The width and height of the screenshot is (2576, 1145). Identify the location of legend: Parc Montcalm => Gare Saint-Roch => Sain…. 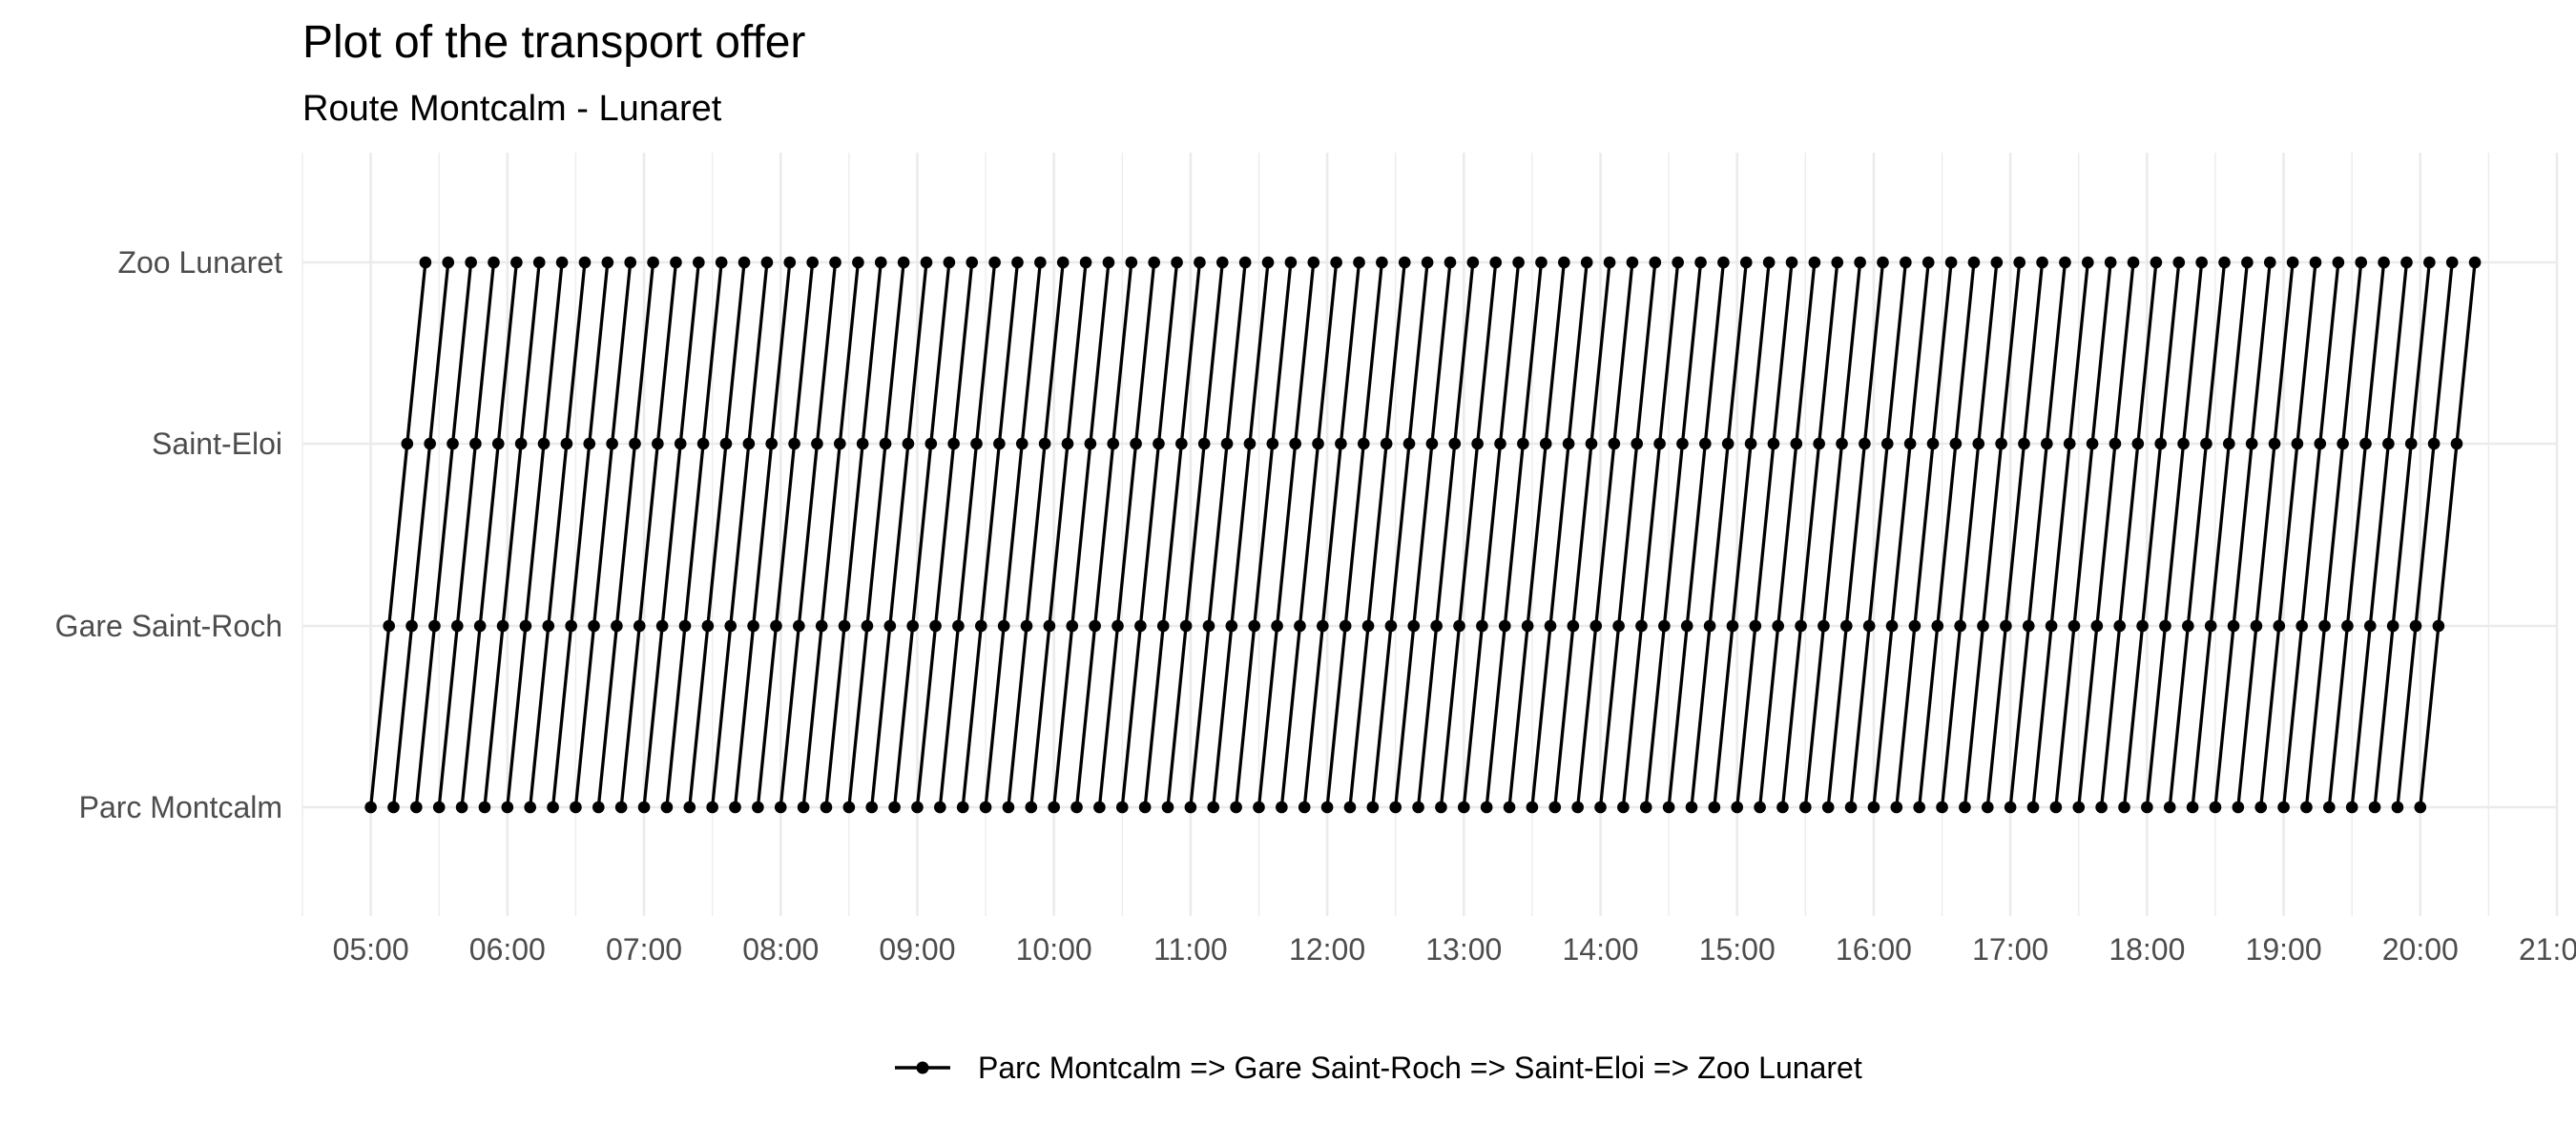
(1378, 1068).